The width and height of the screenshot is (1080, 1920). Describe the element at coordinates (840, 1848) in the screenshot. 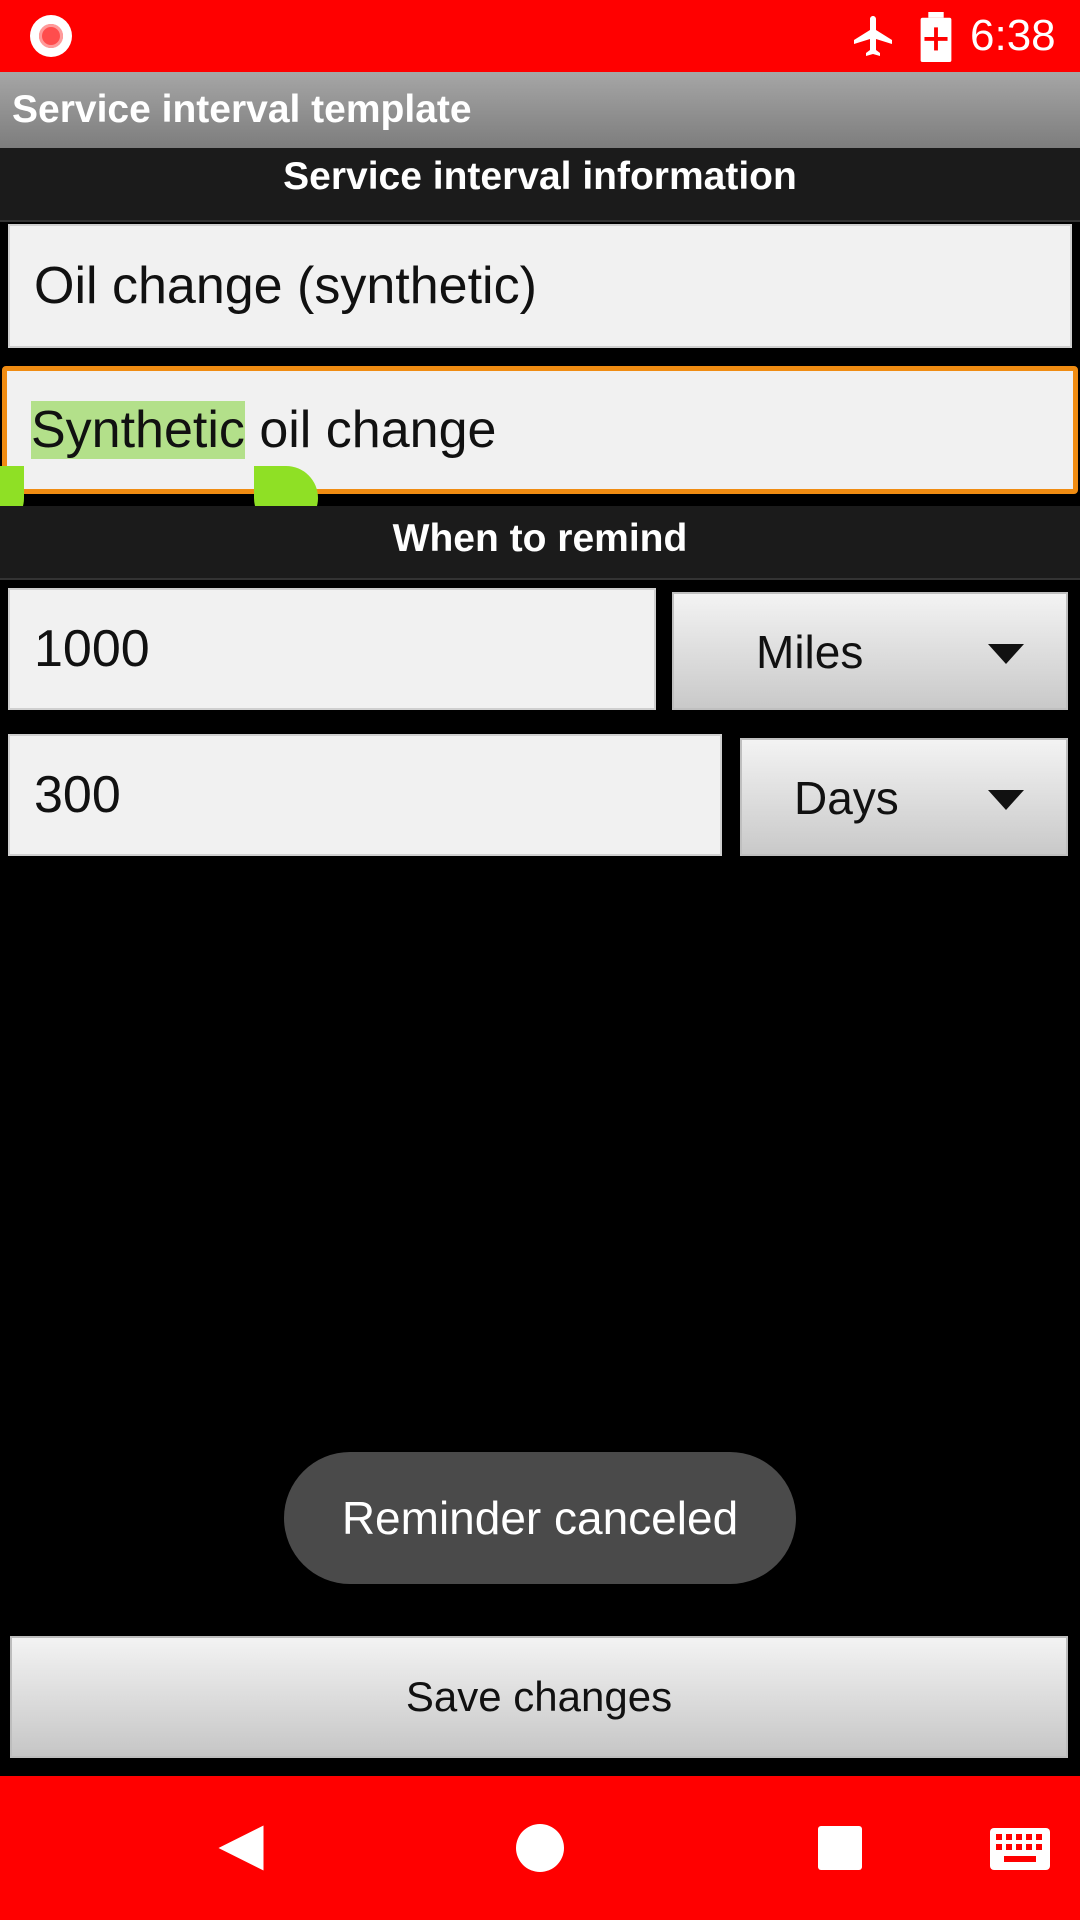

I see `recents-icon` at that location.